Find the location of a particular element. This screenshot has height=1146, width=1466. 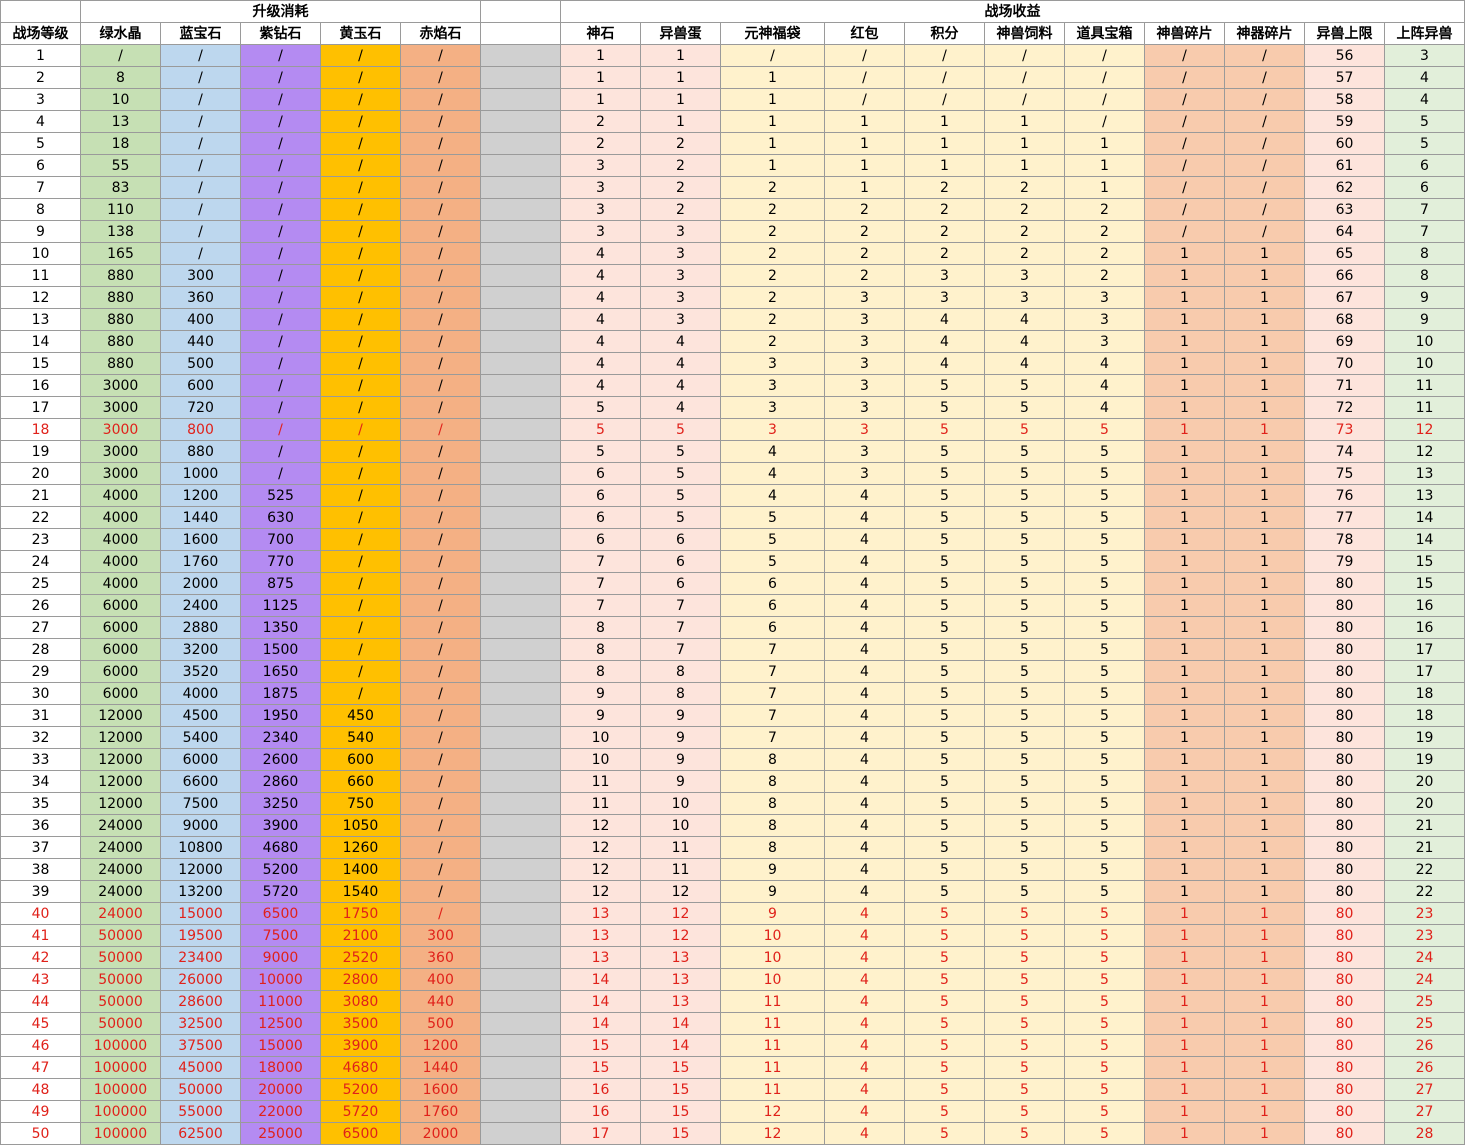

table-row: 43 50000 26000 10000 2800 400 14 13 10 4 5 5 5 1 1 80 24 is located at coordinates (732, 979).